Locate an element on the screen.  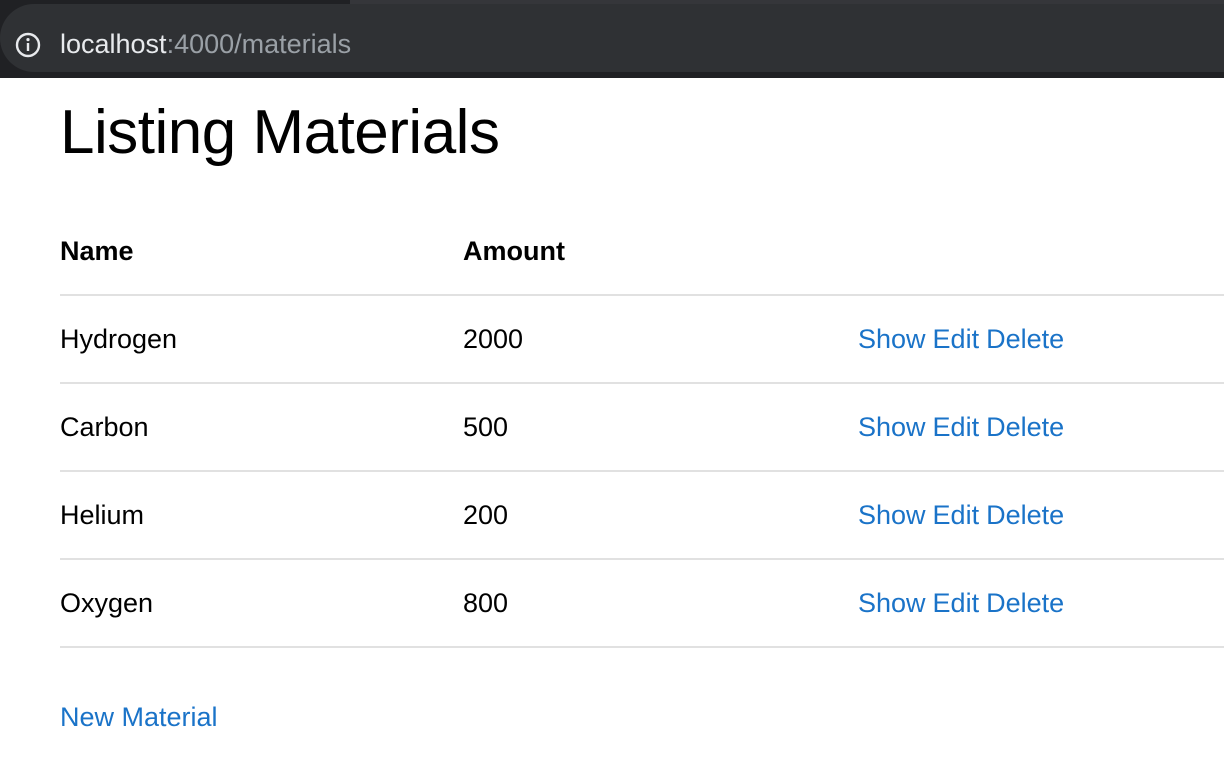
browser-toolbar: localhost:4000/materials is located at coordinates (612, 39).